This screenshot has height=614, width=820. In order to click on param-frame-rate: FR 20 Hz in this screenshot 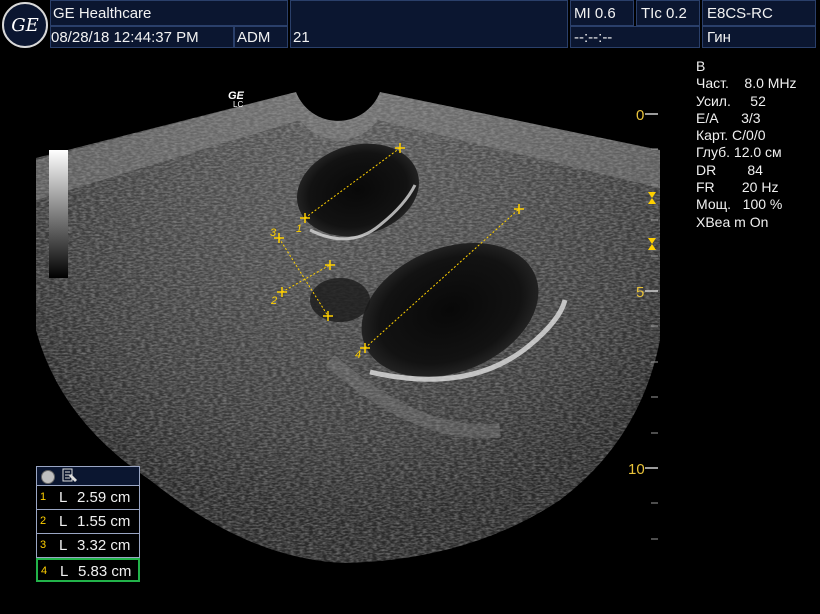, I will do `click(737, 187)`.